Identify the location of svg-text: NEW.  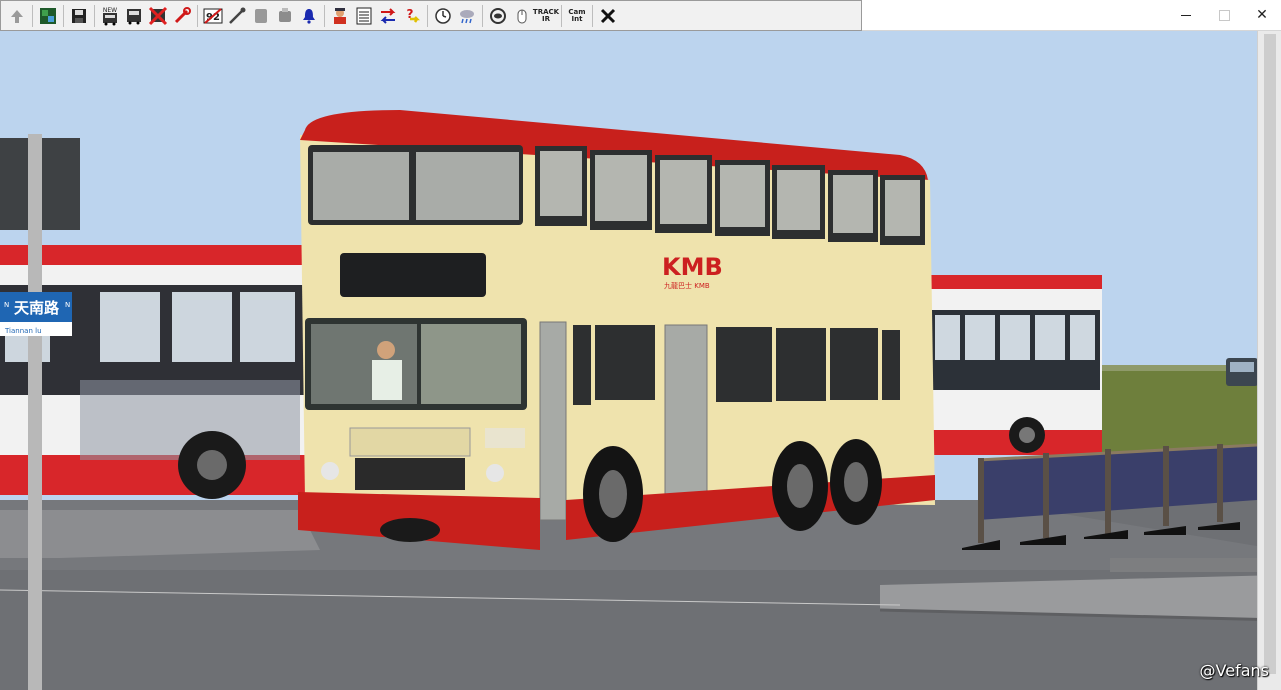
(110, 10).